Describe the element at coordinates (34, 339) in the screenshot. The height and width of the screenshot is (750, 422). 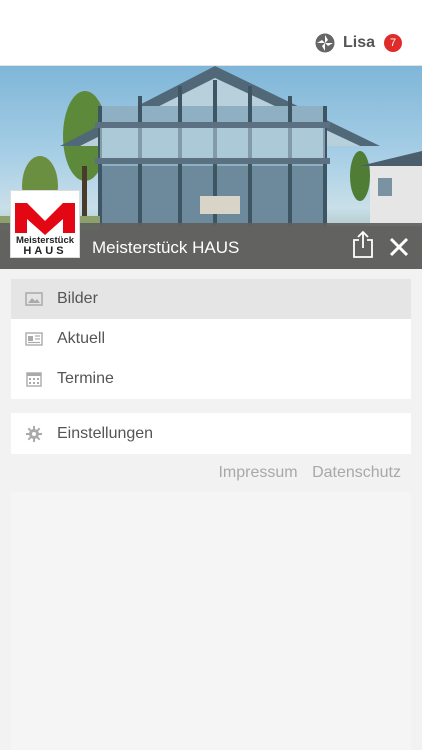
I see `newspaper-icon` at that location.